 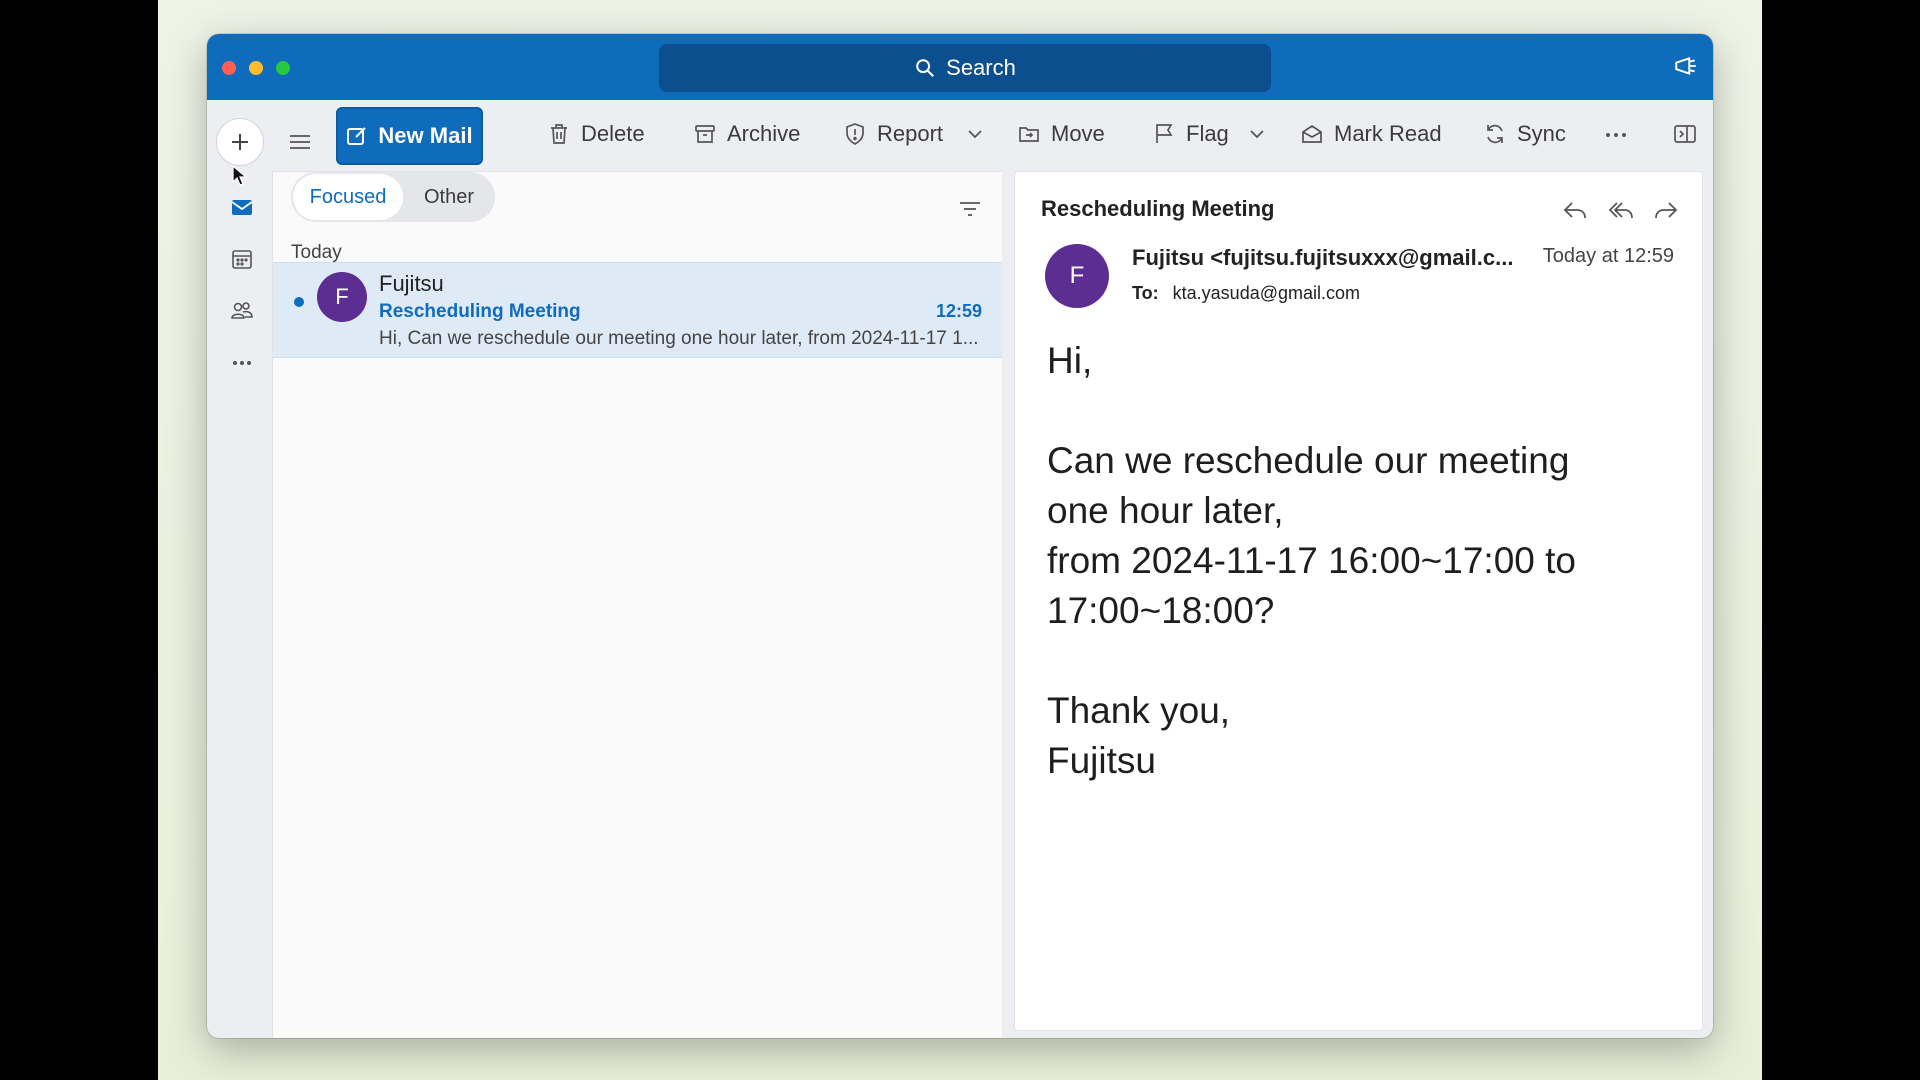 What do you see at coordinates (1541, 133) in the screenshot?
I see `sync-label: Sync` at bounding box center [1541, 133].